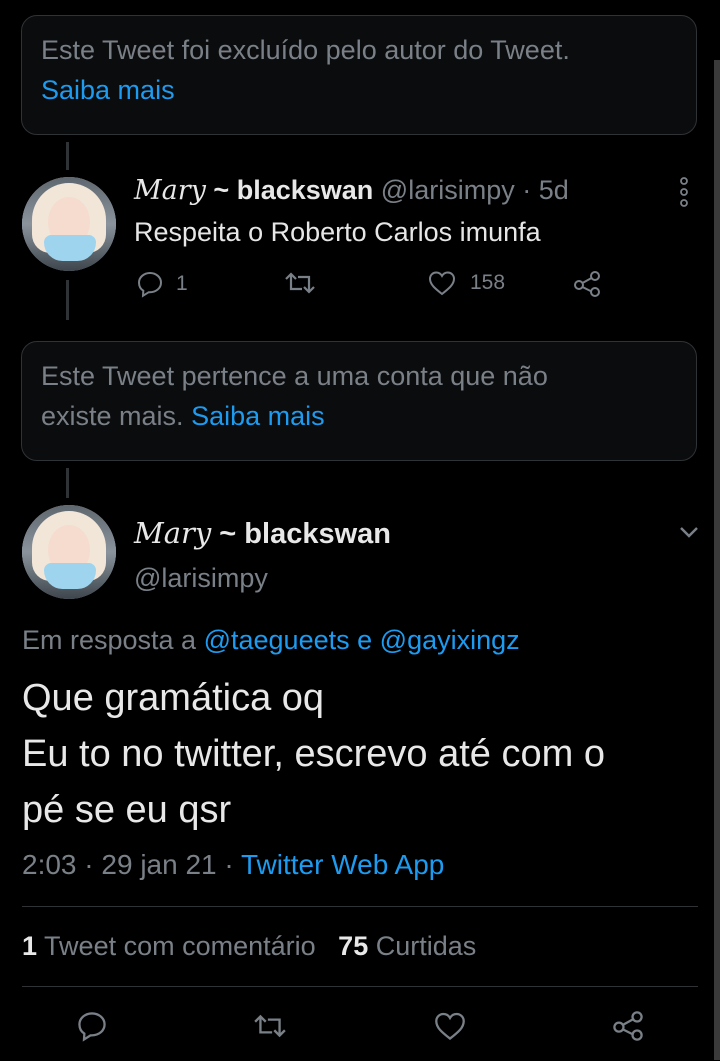  I want to click on replying-to: Em resposta a @taegueets e @gayixingz, so click(271, 640).